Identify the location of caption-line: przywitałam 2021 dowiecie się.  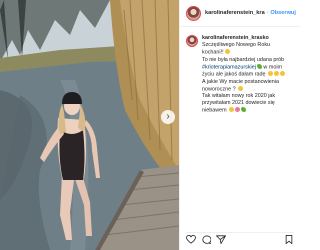
(238, 103).